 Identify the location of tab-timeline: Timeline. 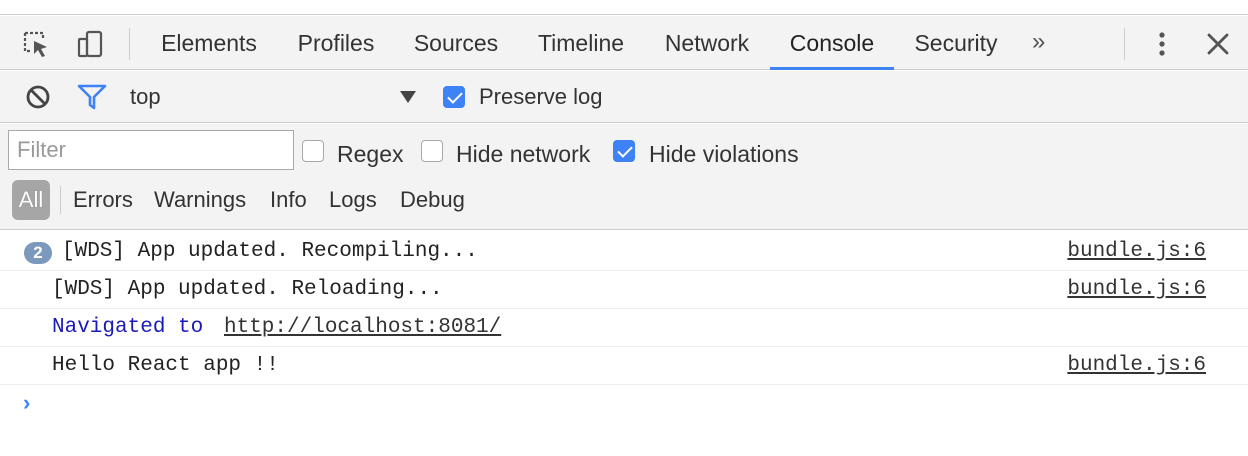
(581, 43).